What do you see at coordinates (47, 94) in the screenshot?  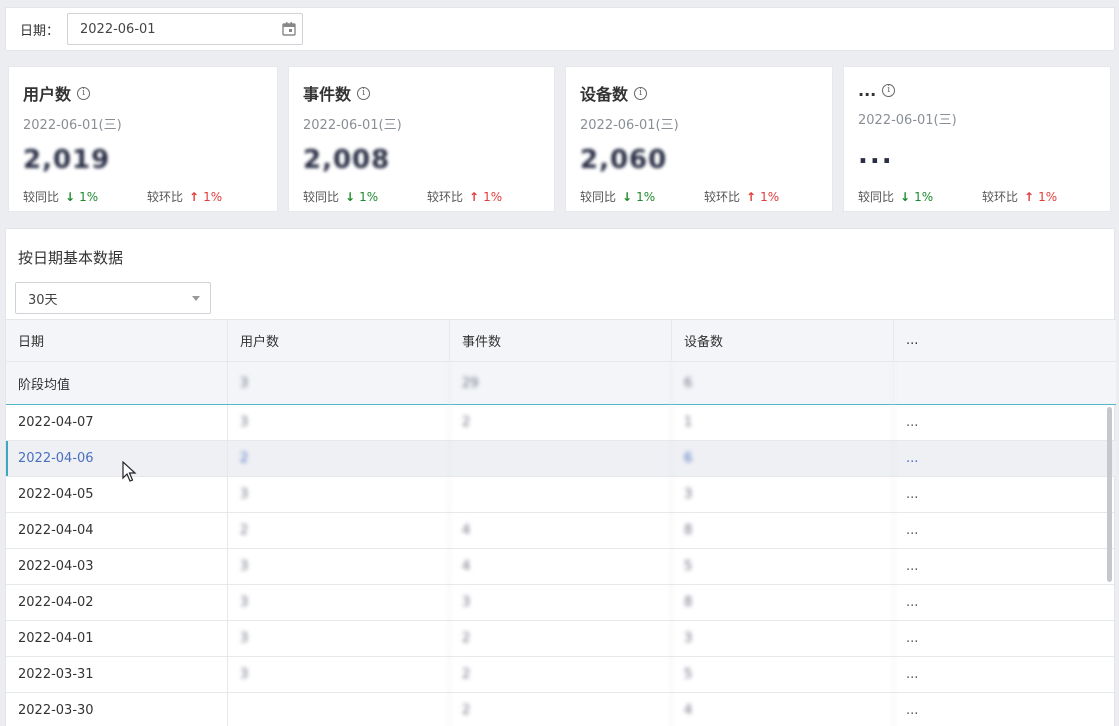 I see `metric-card-title-text: 用户数` at bounding box center [47, 94].